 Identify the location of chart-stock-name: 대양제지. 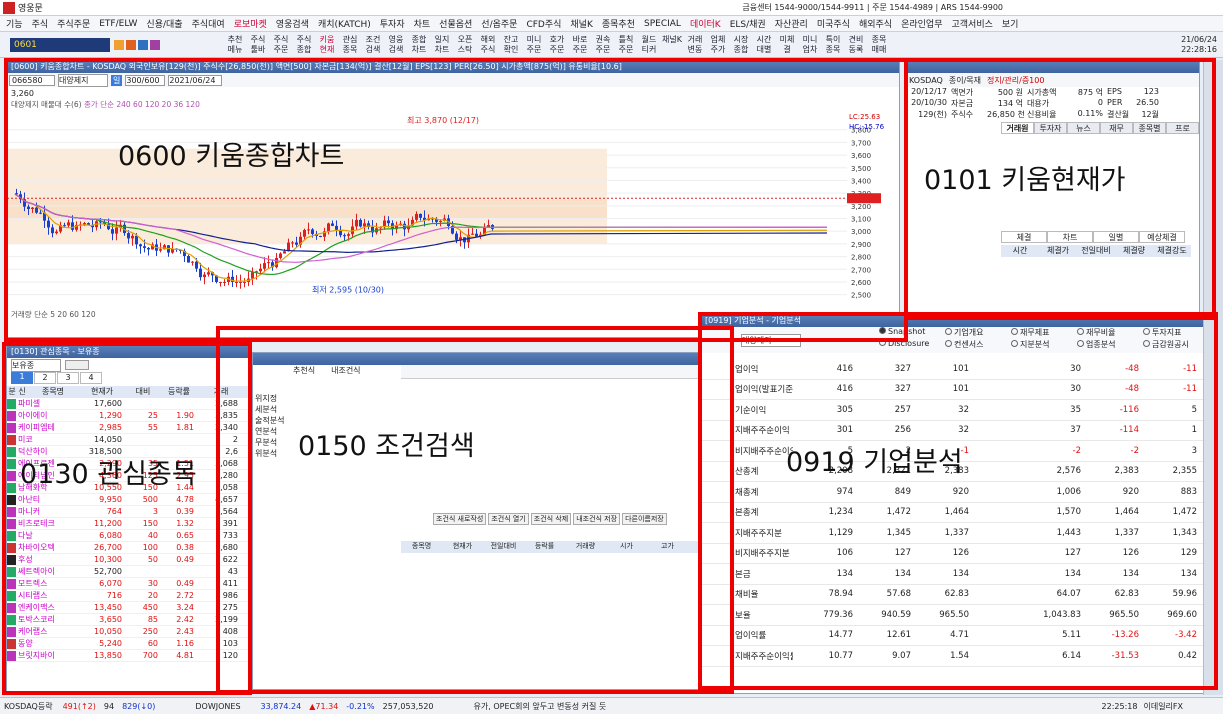
(83, 80).